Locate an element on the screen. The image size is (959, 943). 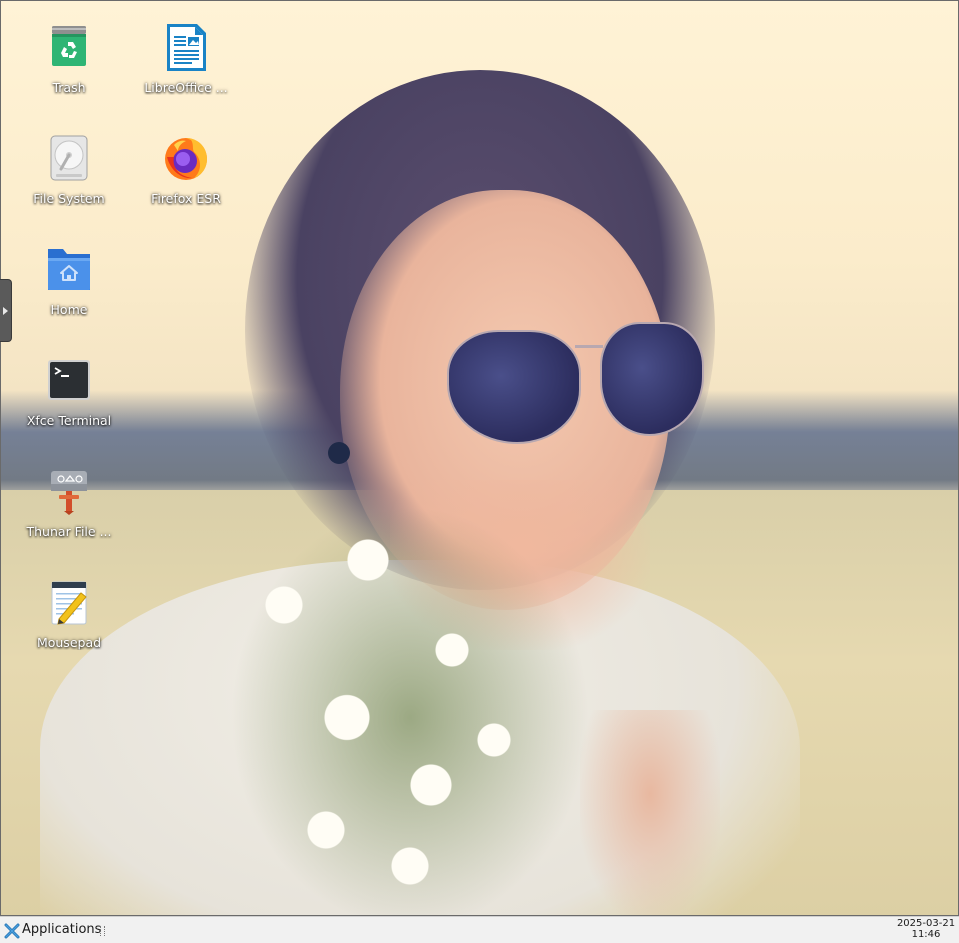
desktop-icon-firefox: Firefox ESR is located at coordinates (186, 185).